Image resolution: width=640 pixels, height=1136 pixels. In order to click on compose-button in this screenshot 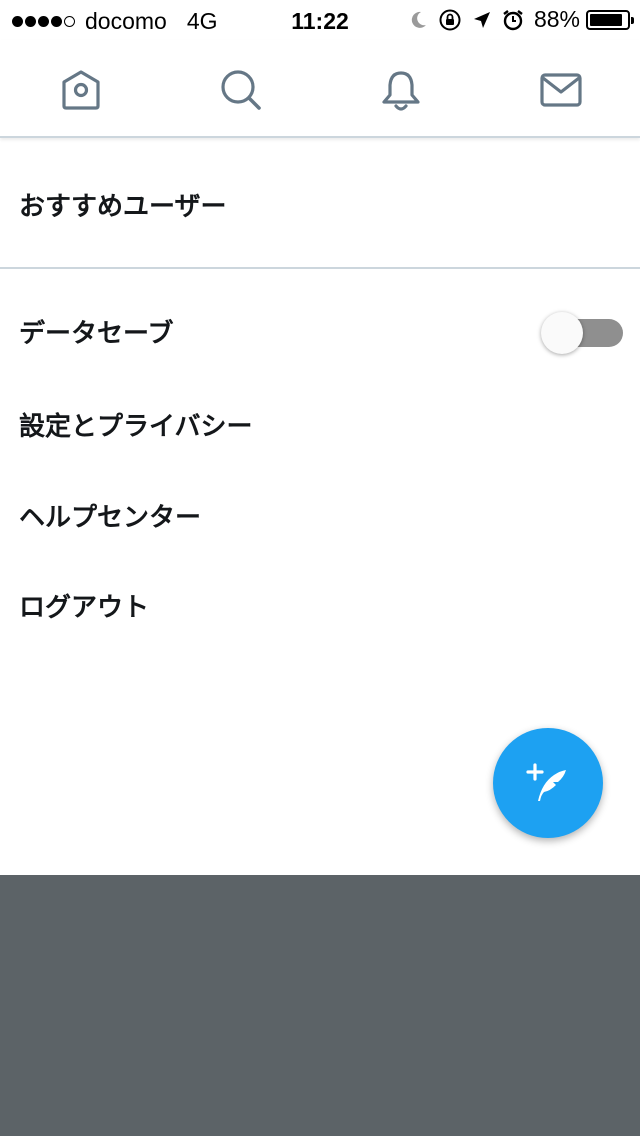, I will do `click(548, 783)`.